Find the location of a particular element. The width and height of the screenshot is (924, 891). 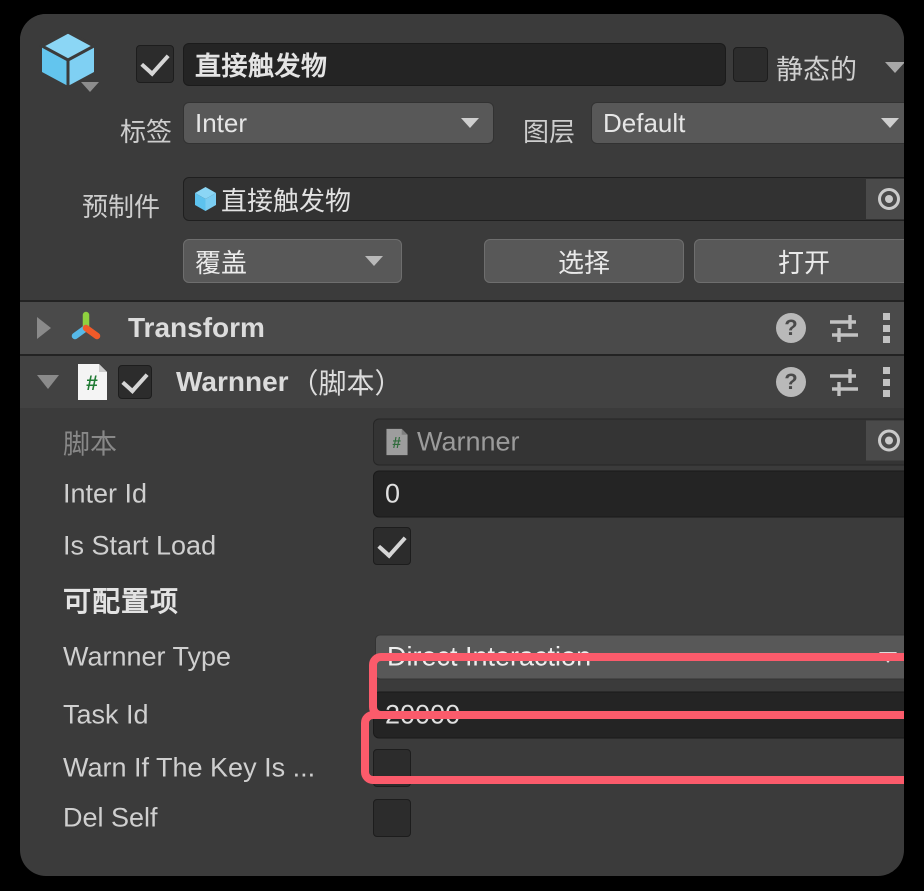

property-row-inter-id: Inter Id 0 is located at coordinates (462, 494).